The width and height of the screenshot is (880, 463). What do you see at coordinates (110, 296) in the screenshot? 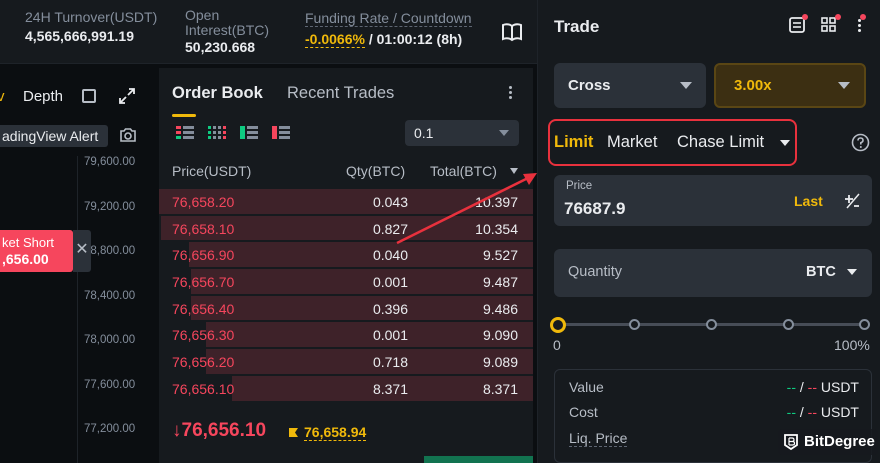
I see `y-axis-label: 78,400.00` at bounding box center [110, 296].